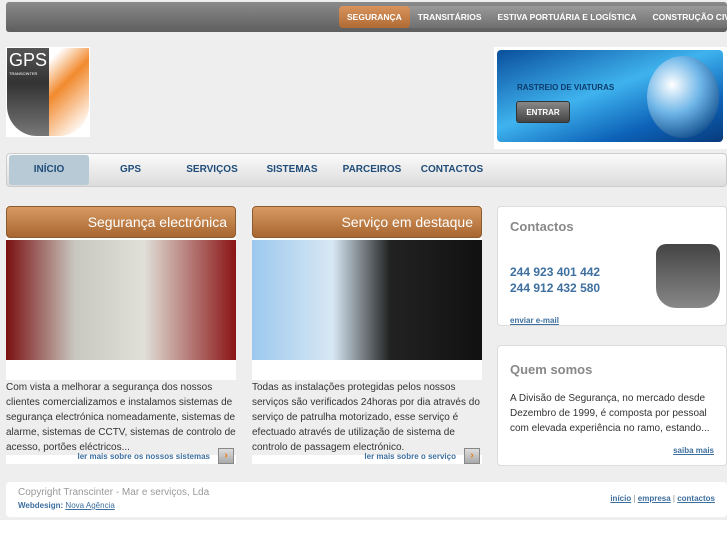 This screenshot has height=545, width=727. Describe the element at coordinates (683, 97) in the screenshot. I see `globe-icon` at that location.